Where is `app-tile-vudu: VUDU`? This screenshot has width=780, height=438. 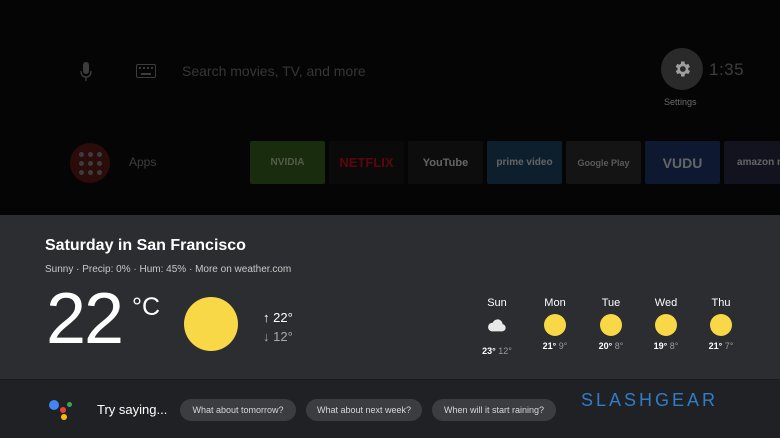
app-tile-vudu: VUDU is located at coordinates (682, 162).